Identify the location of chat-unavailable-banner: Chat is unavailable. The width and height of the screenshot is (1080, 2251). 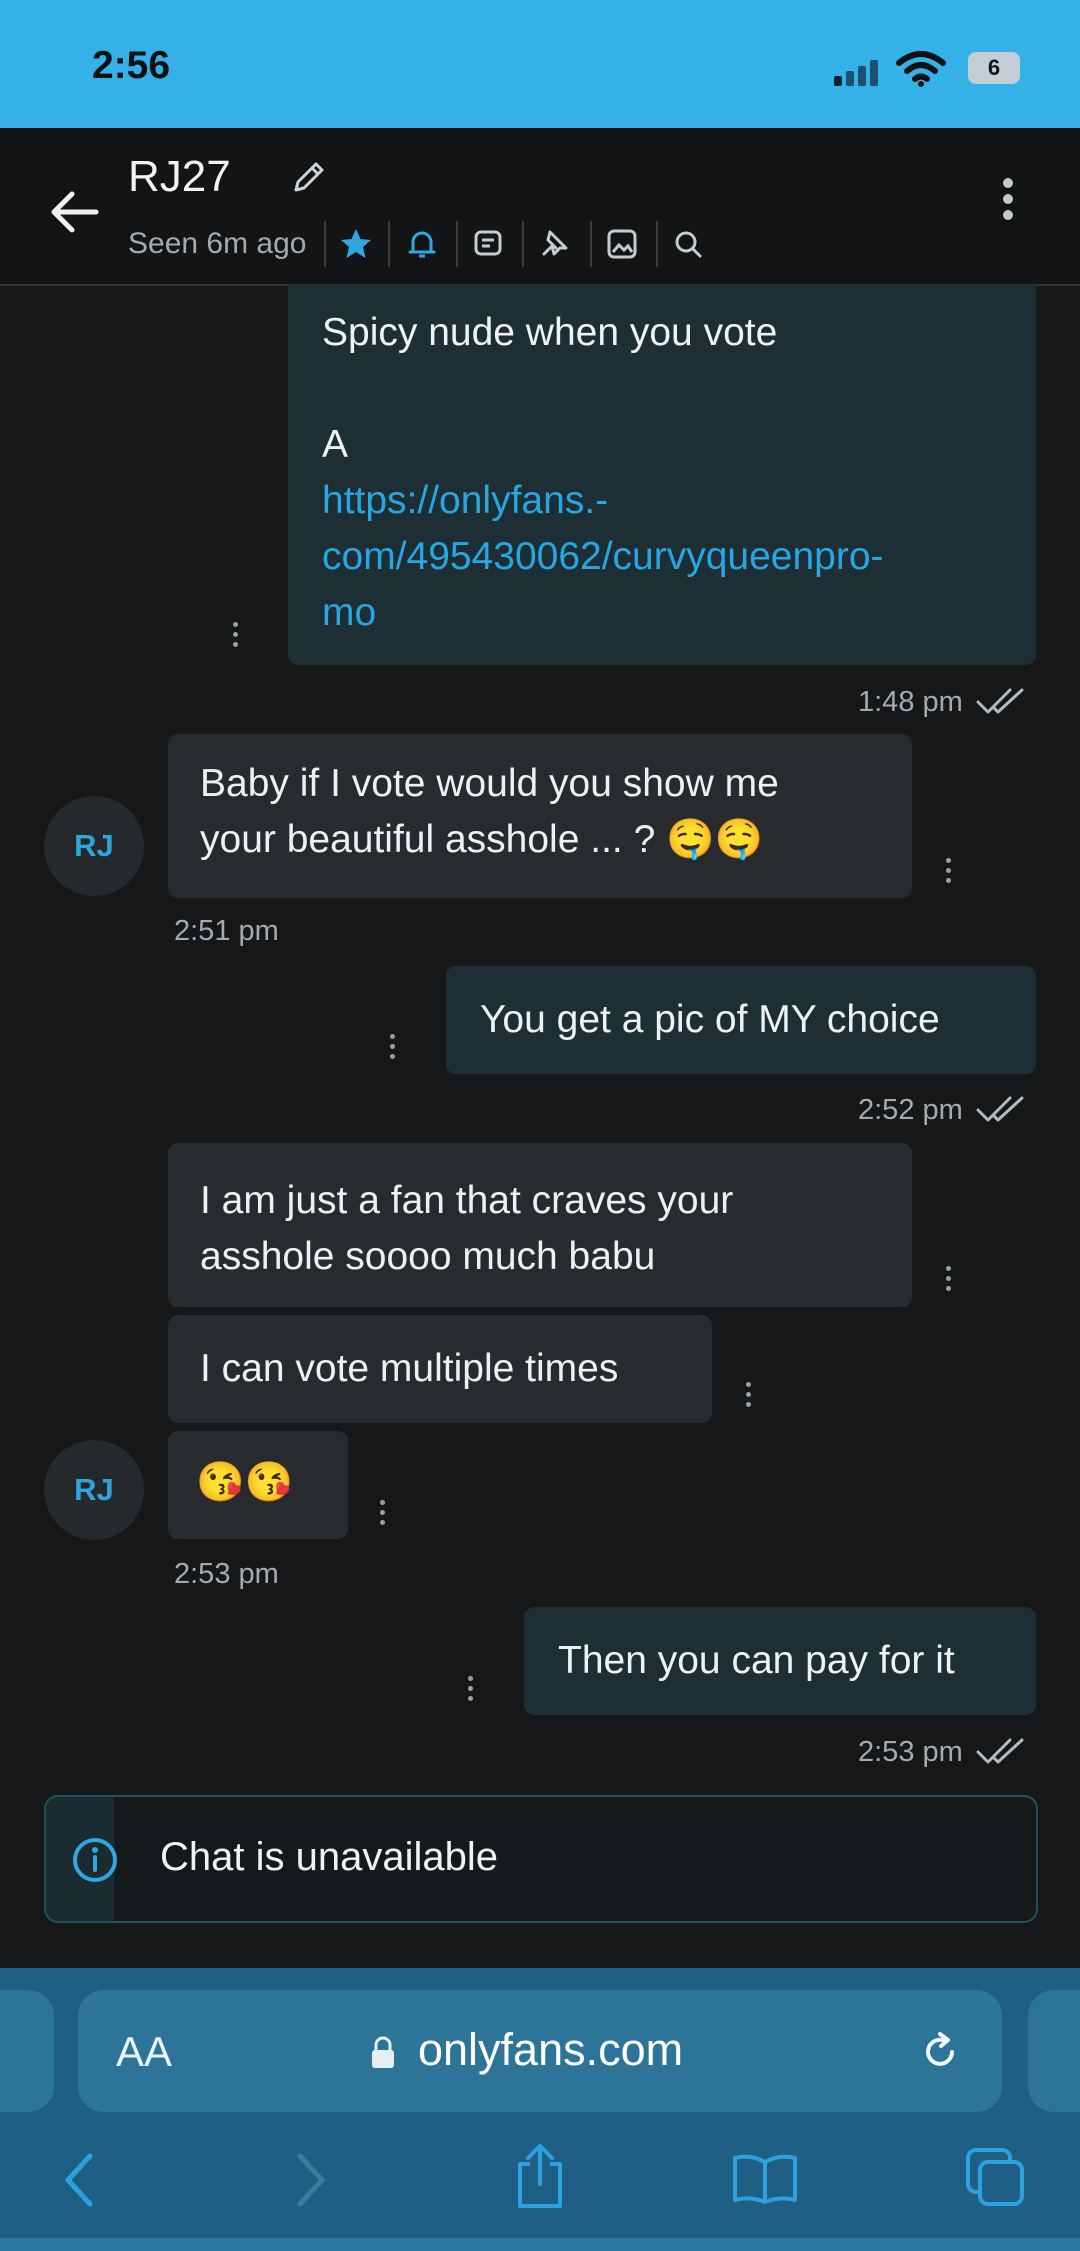
(541, 1859).